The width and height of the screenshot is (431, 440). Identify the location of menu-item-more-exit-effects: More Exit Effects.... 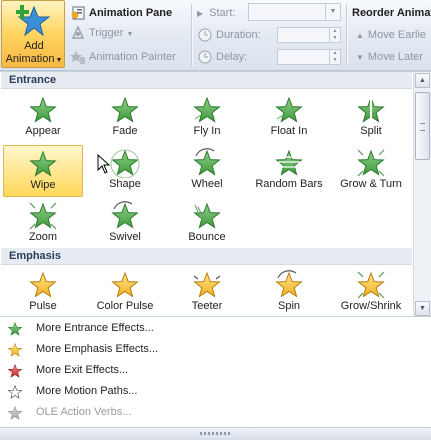
(215, 370).